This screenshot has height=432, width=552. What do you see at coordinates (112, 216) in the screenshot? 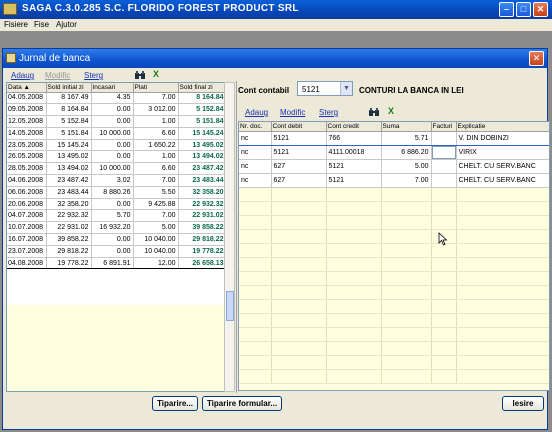
I see `receipts-cell: 5.70` at bounding box center [112, 216].